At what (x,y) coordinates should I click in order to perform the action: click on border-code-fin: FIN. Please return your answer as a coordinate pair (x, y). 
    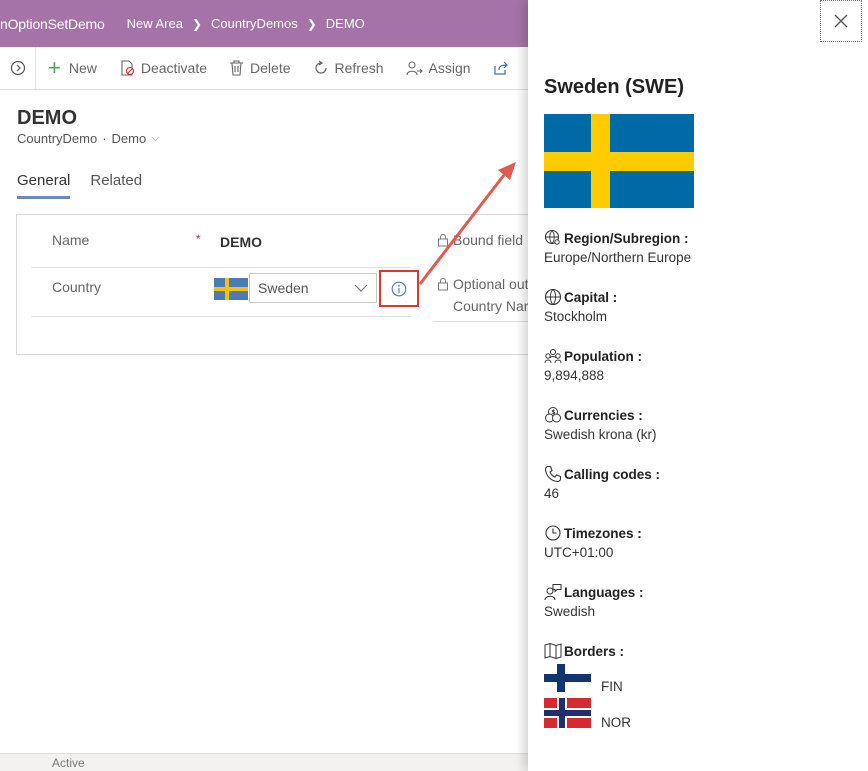
    Looking at the image, I should click on (612, 686).